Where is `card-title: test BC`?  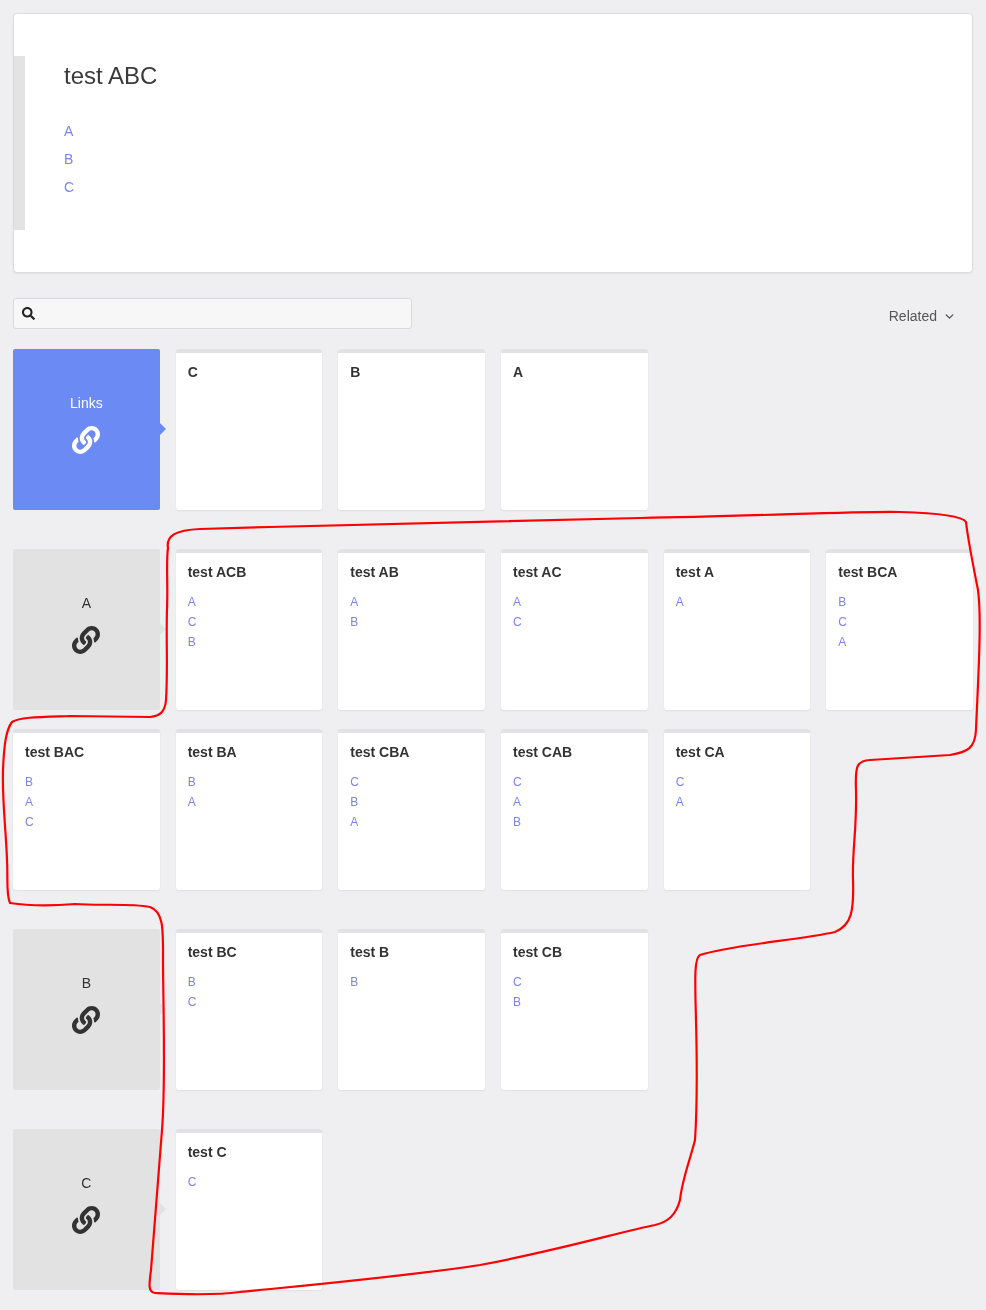
card-title: test BC is located at coordinates (212, 952).